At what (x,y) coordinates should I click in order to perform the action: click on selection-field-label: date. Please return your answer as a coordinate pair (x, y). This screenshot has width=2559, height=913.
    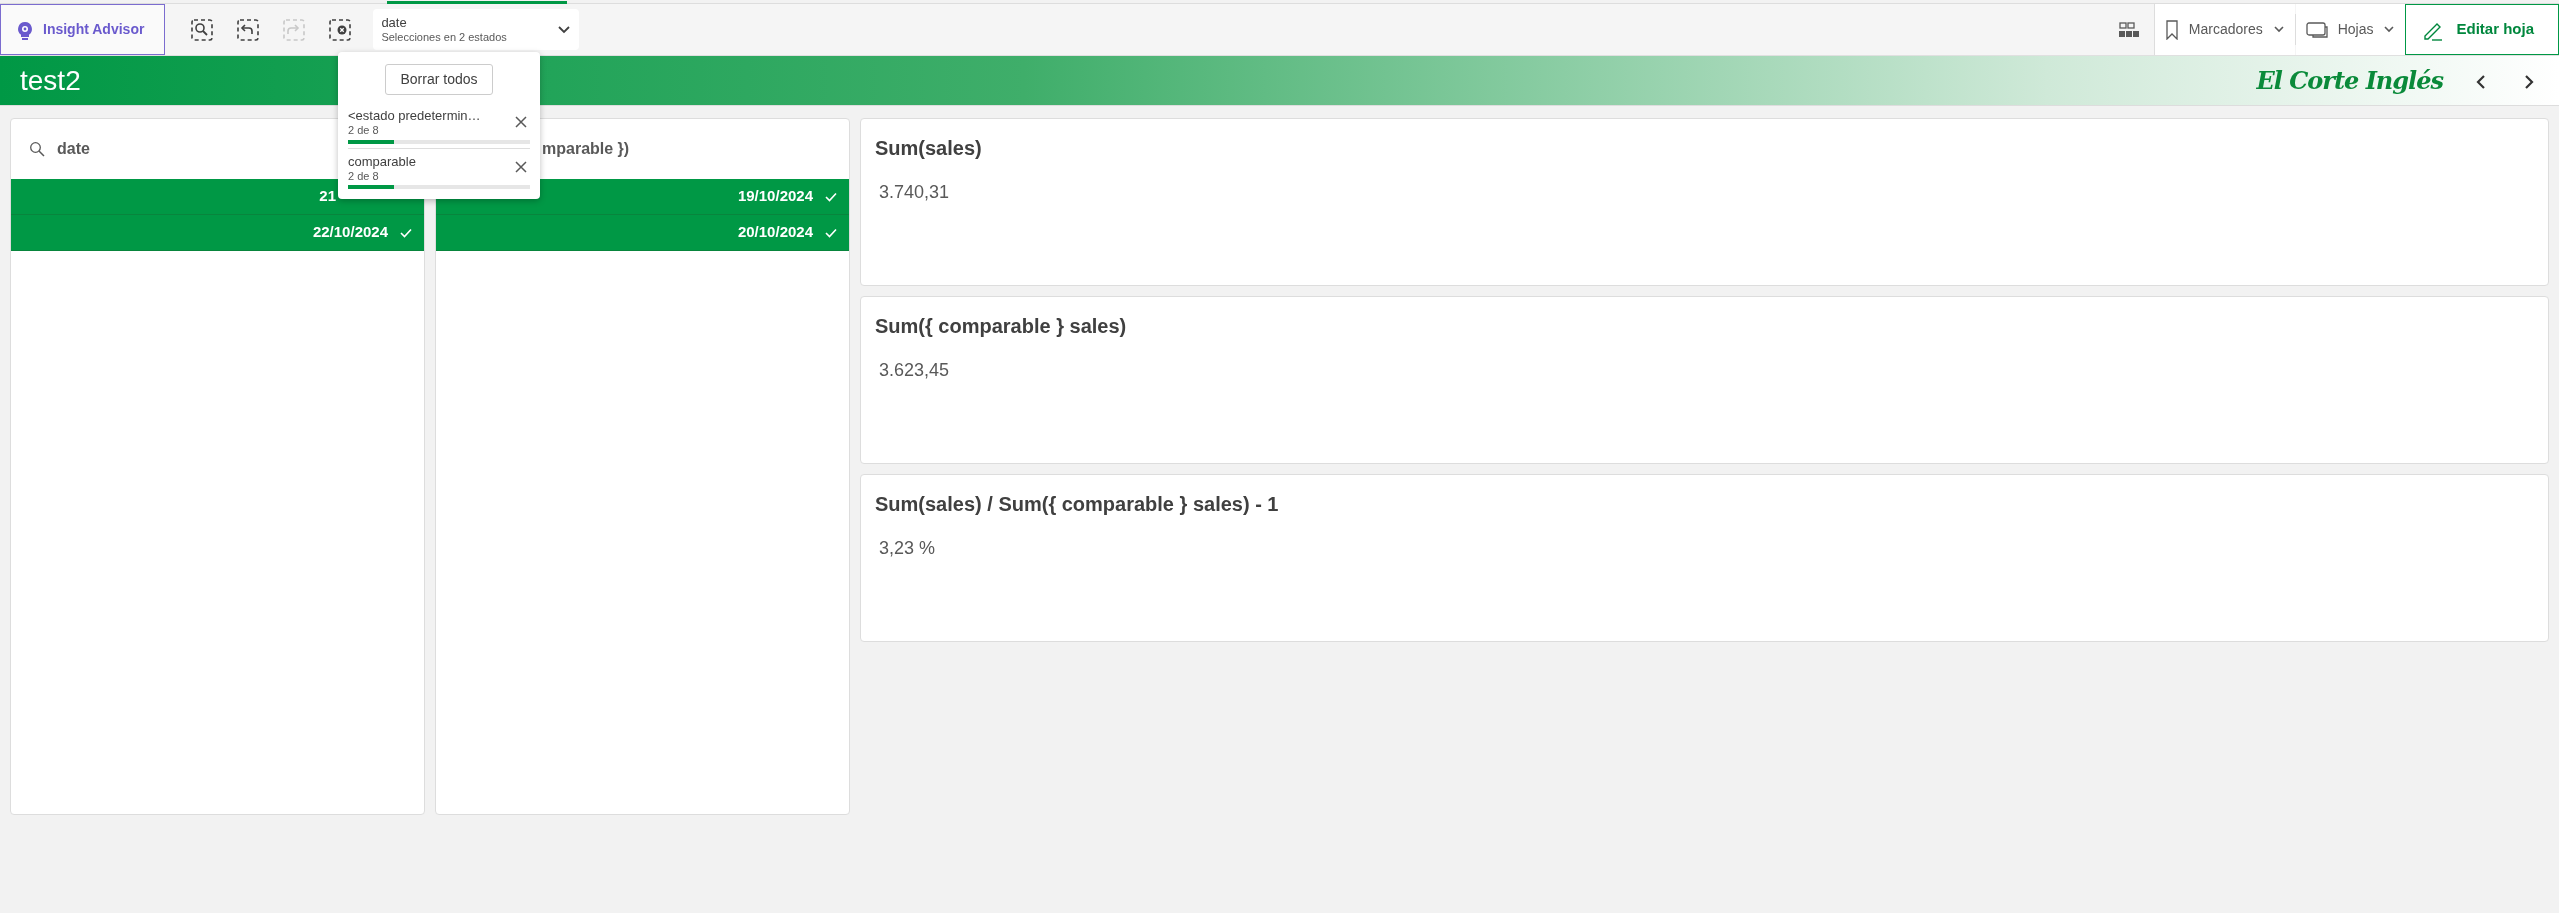
    Looking at the image, I should click on (394, 23).